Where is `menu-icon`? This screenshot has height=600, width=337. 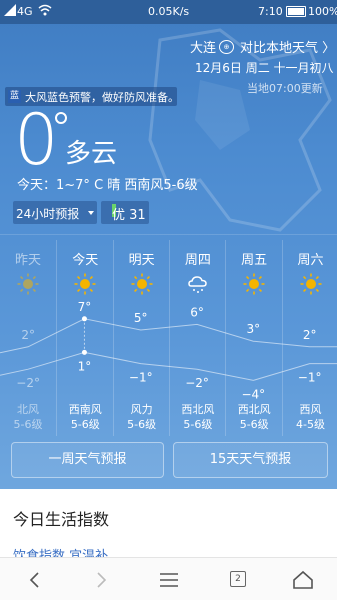 menu-icon is located at coordinates (169, 580).